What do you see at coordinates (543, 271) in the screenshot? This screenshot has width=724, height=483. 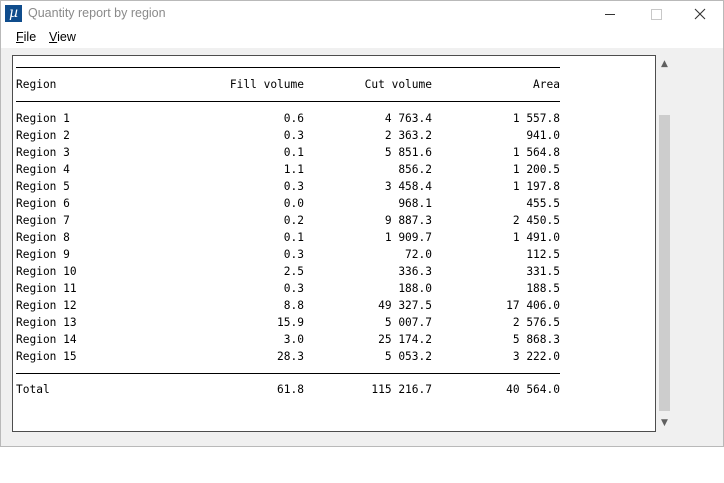 I see `cell-area: 331.5` at bounding box center [543, 271].